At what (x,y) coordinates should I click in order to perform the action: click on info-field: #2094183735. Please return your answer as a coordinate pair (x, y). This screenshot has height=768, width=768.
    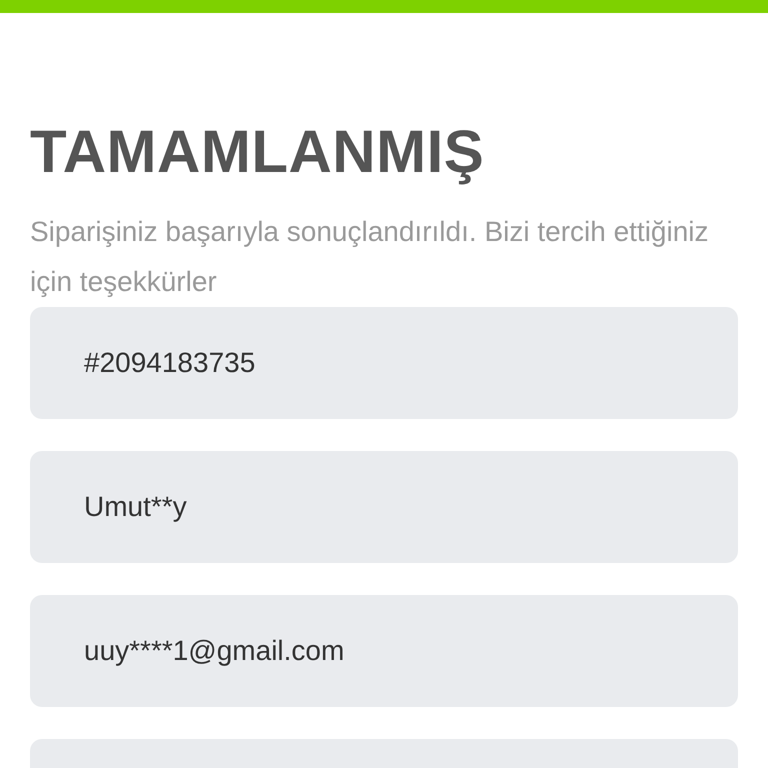
    Looking at the image, I should click on (384, 363).